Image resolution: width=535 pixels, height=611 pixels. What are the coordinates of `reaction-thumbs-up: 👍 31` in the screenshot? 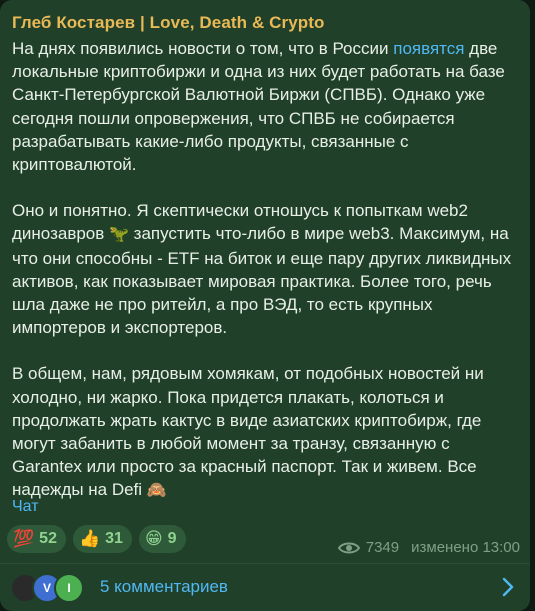 It's located at (102, 539).